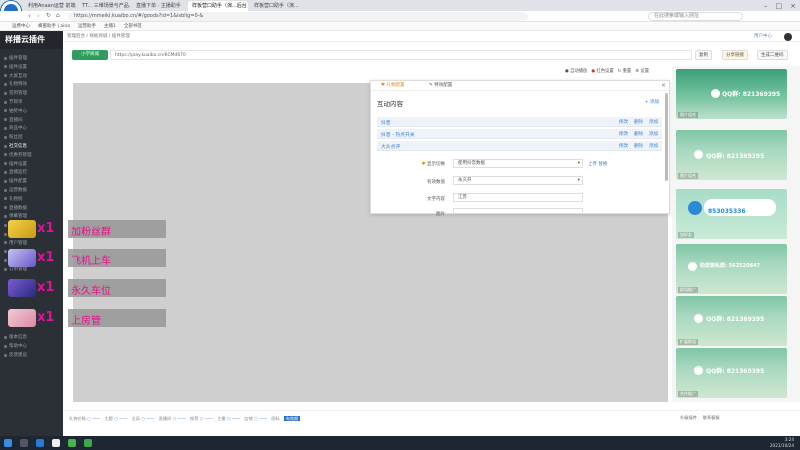 This screenshot has height=450, width=800. I want to click on minimize-icon: –, so click(766, 6).